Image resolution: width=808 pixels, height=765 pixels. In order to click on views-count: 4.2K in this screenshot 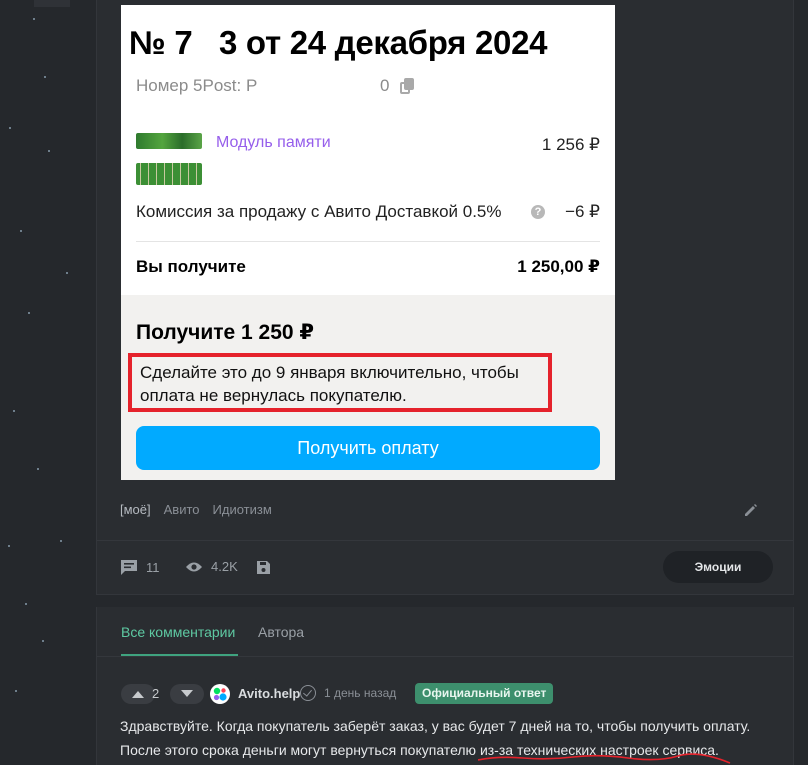, I will do `click(224, 566)`.